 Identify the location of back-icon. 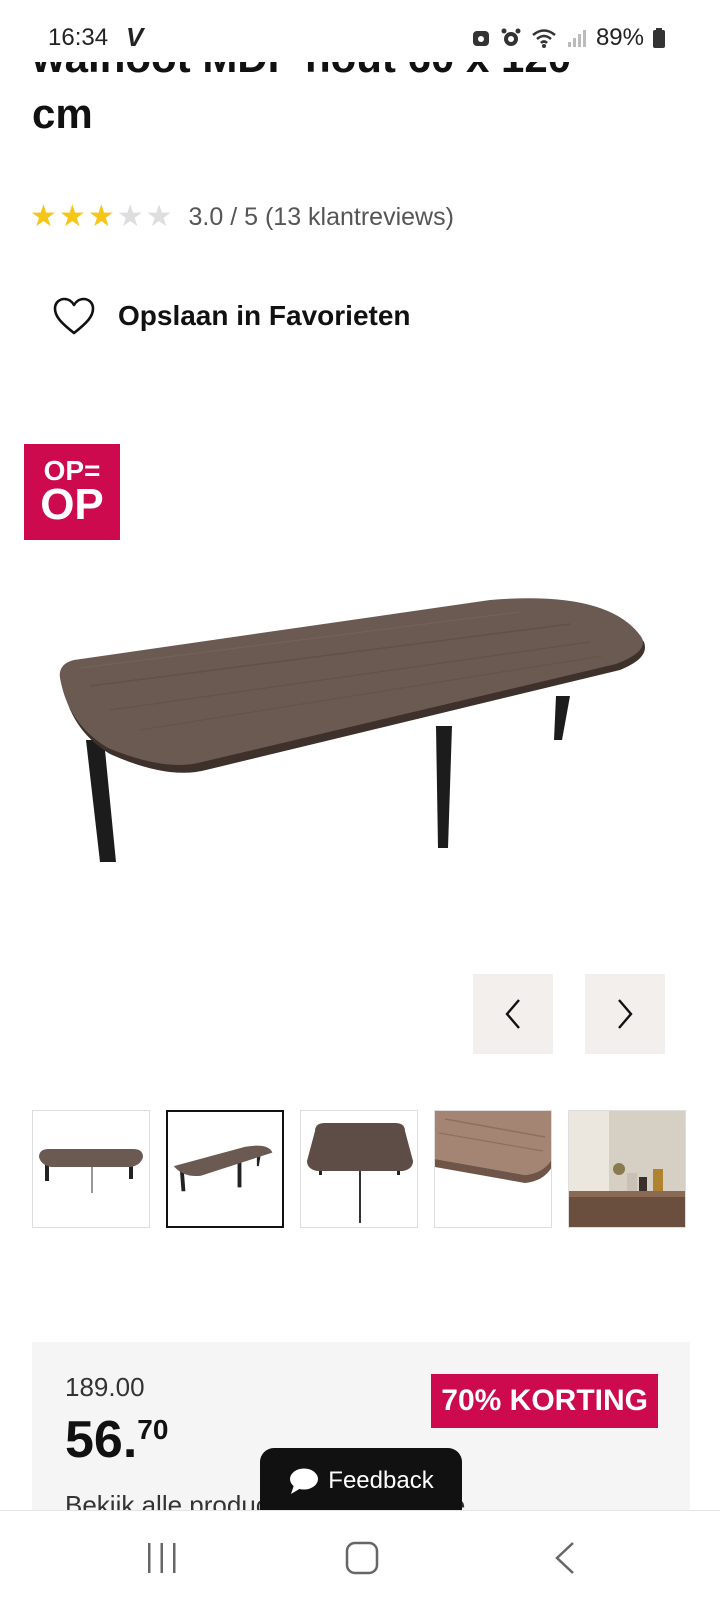
(564, 1558).